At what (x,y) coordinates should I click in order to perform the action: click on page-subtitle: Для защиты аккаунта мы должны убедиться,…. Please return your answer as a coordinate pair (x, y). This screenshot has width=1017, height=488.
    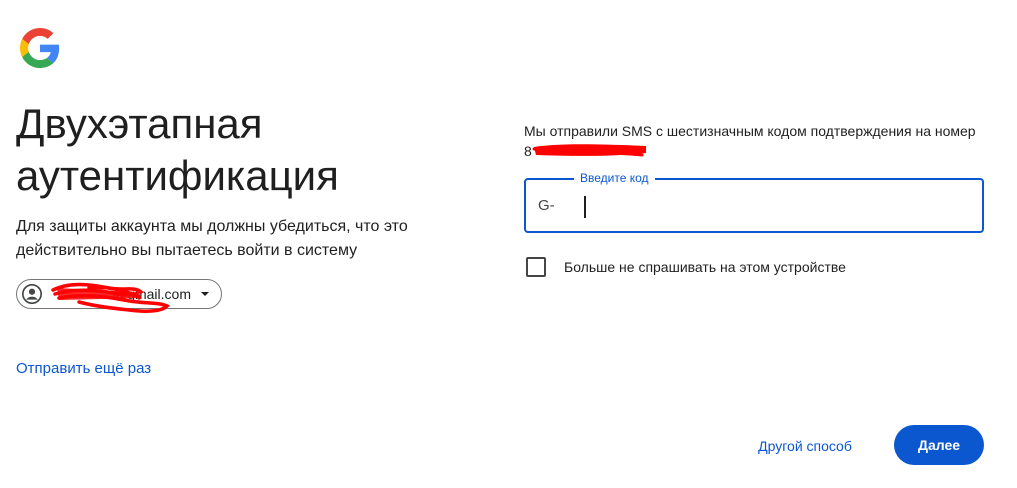
    Looking at the image, I should click on (212, 238).